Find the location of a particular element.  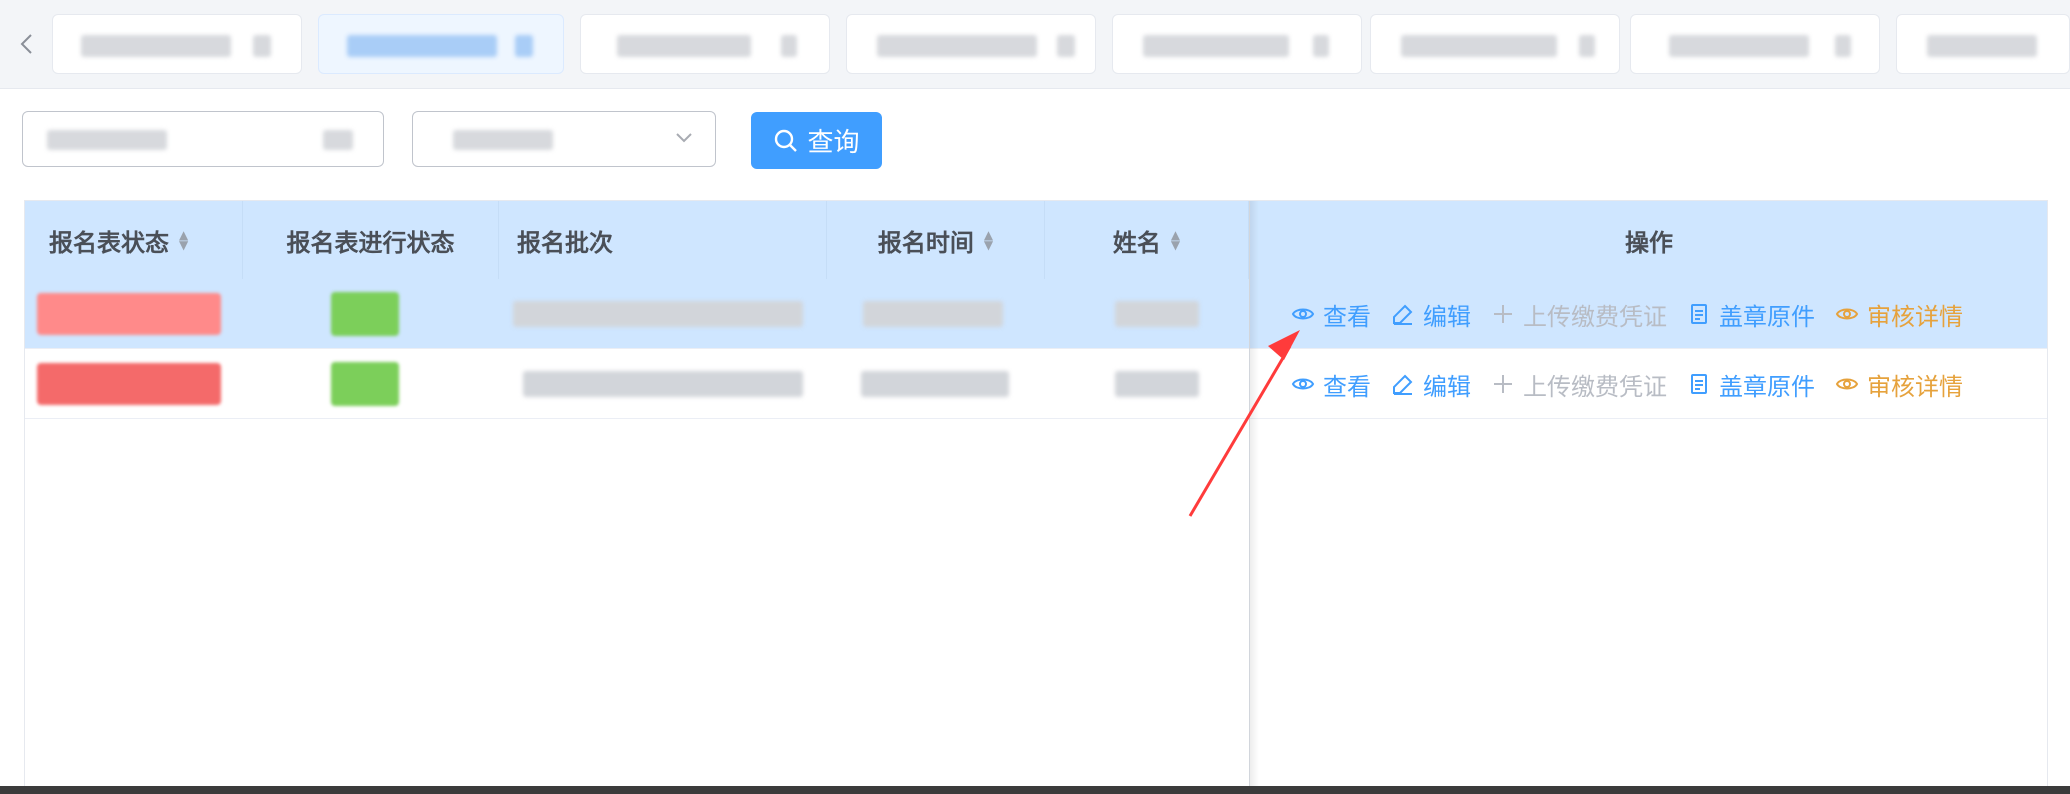

chevron-left-icon is located at coordinates (26, 44).